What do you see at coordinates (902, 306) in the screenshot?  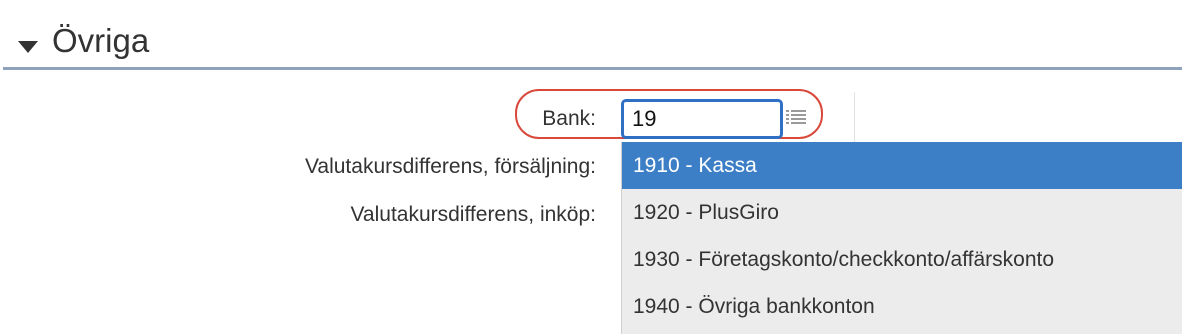 I see `dropdown-option: 1940 - Övriga bankkonton` at bounding box center [902, 306].